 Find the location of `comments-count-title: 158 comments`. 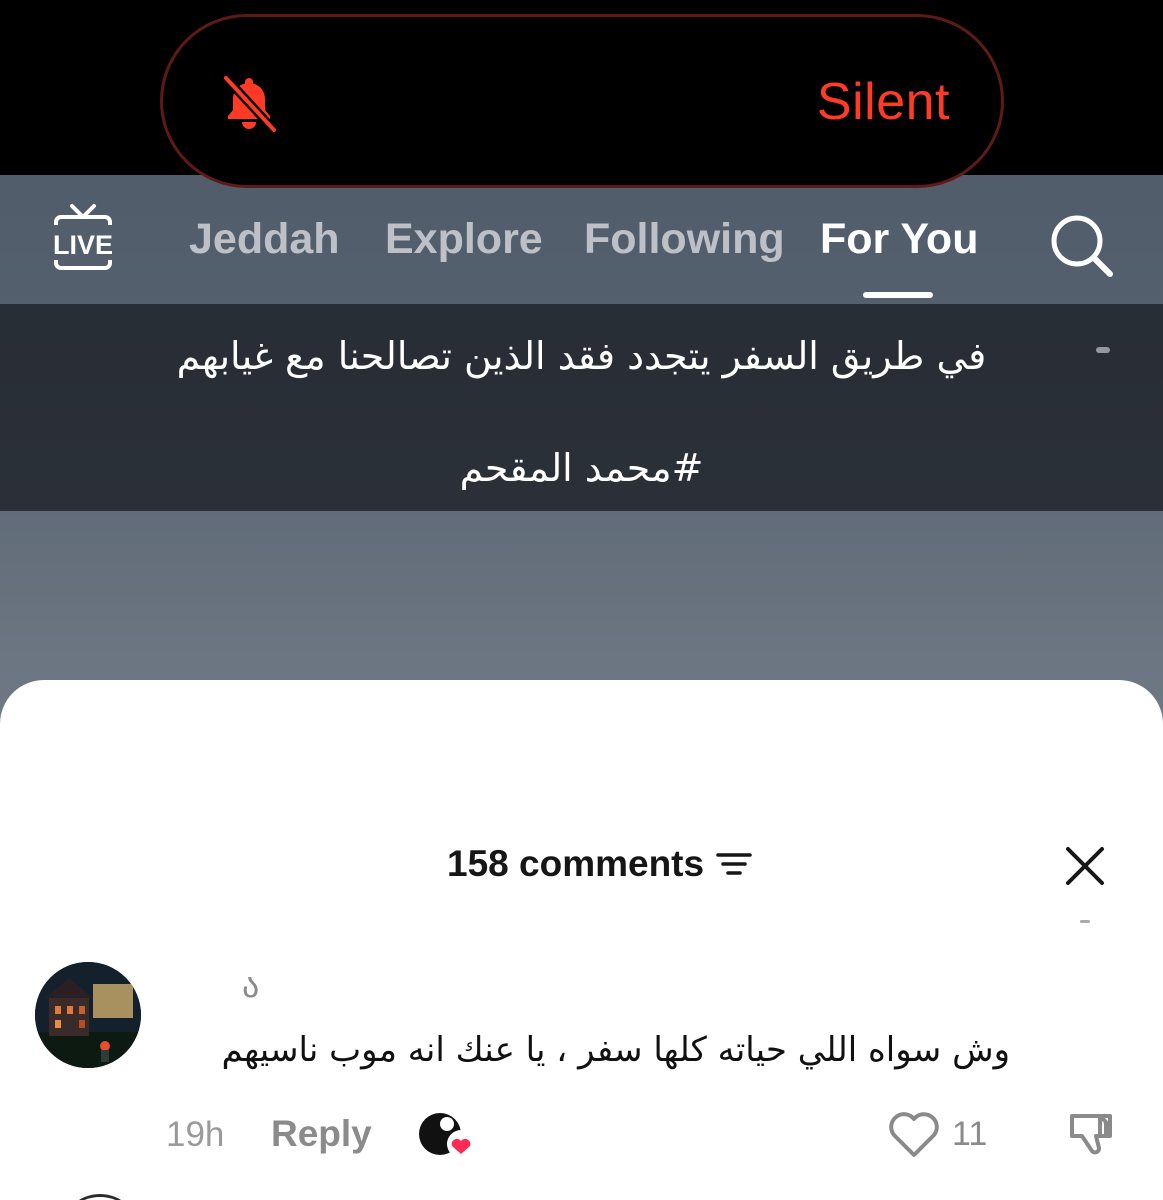

comments-count-title: 158 comments is located at coordinates (576, 863).